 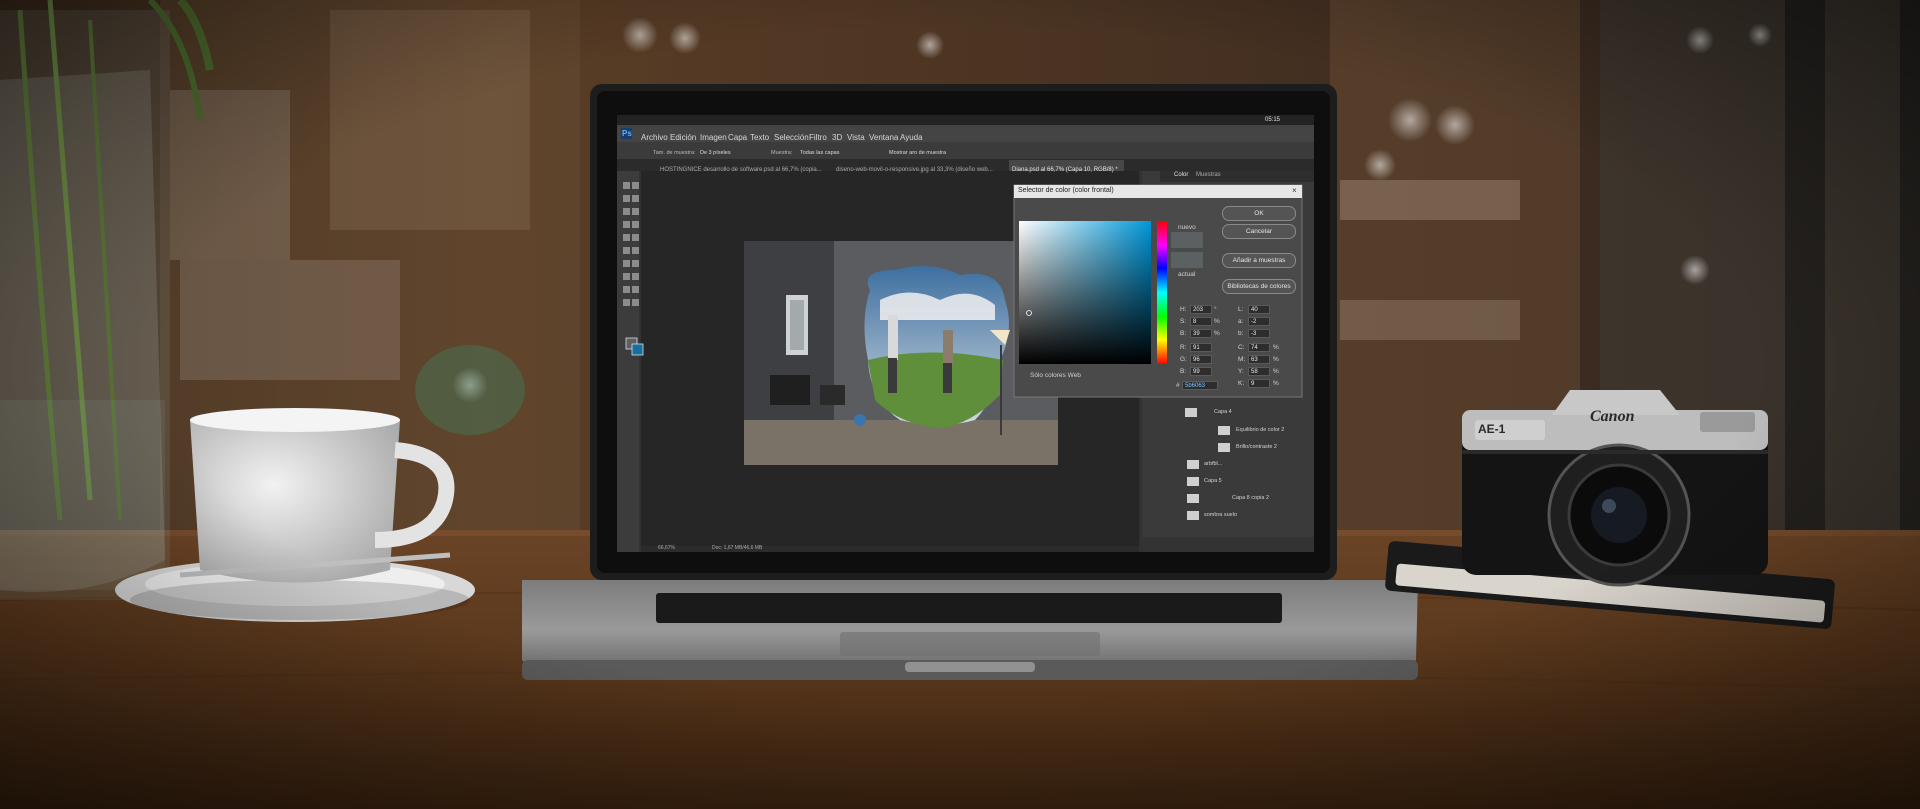 I want to click on magenta-unit: %, so click(x=1276, y=359).